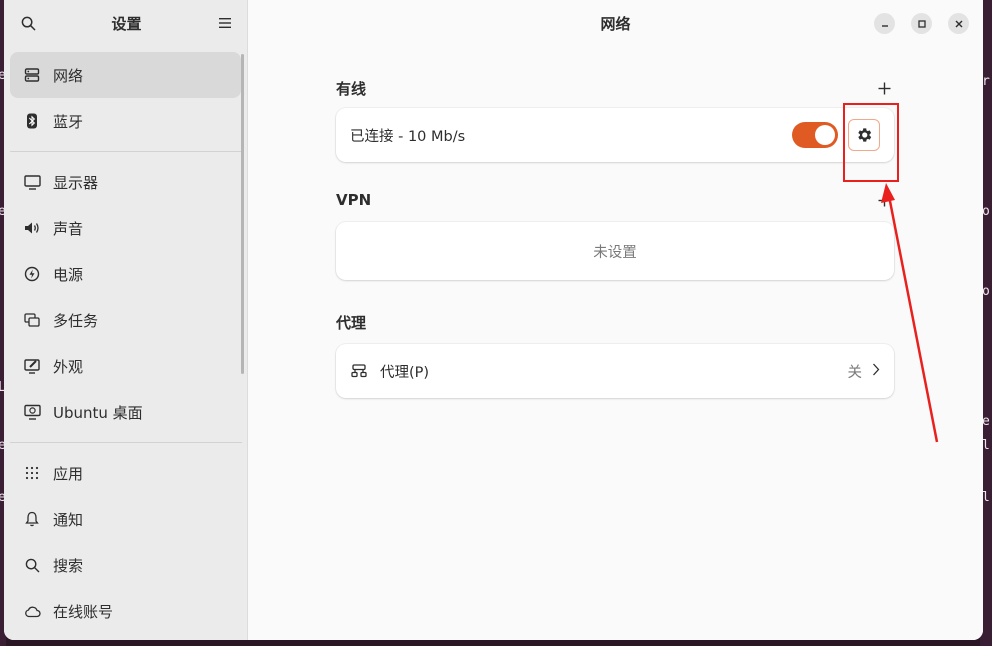 The height and width of the screenshot is (646, 992). Describe the element at coordinates (910, 313) in the screenshot. I see `annotation-arrow` at that location.